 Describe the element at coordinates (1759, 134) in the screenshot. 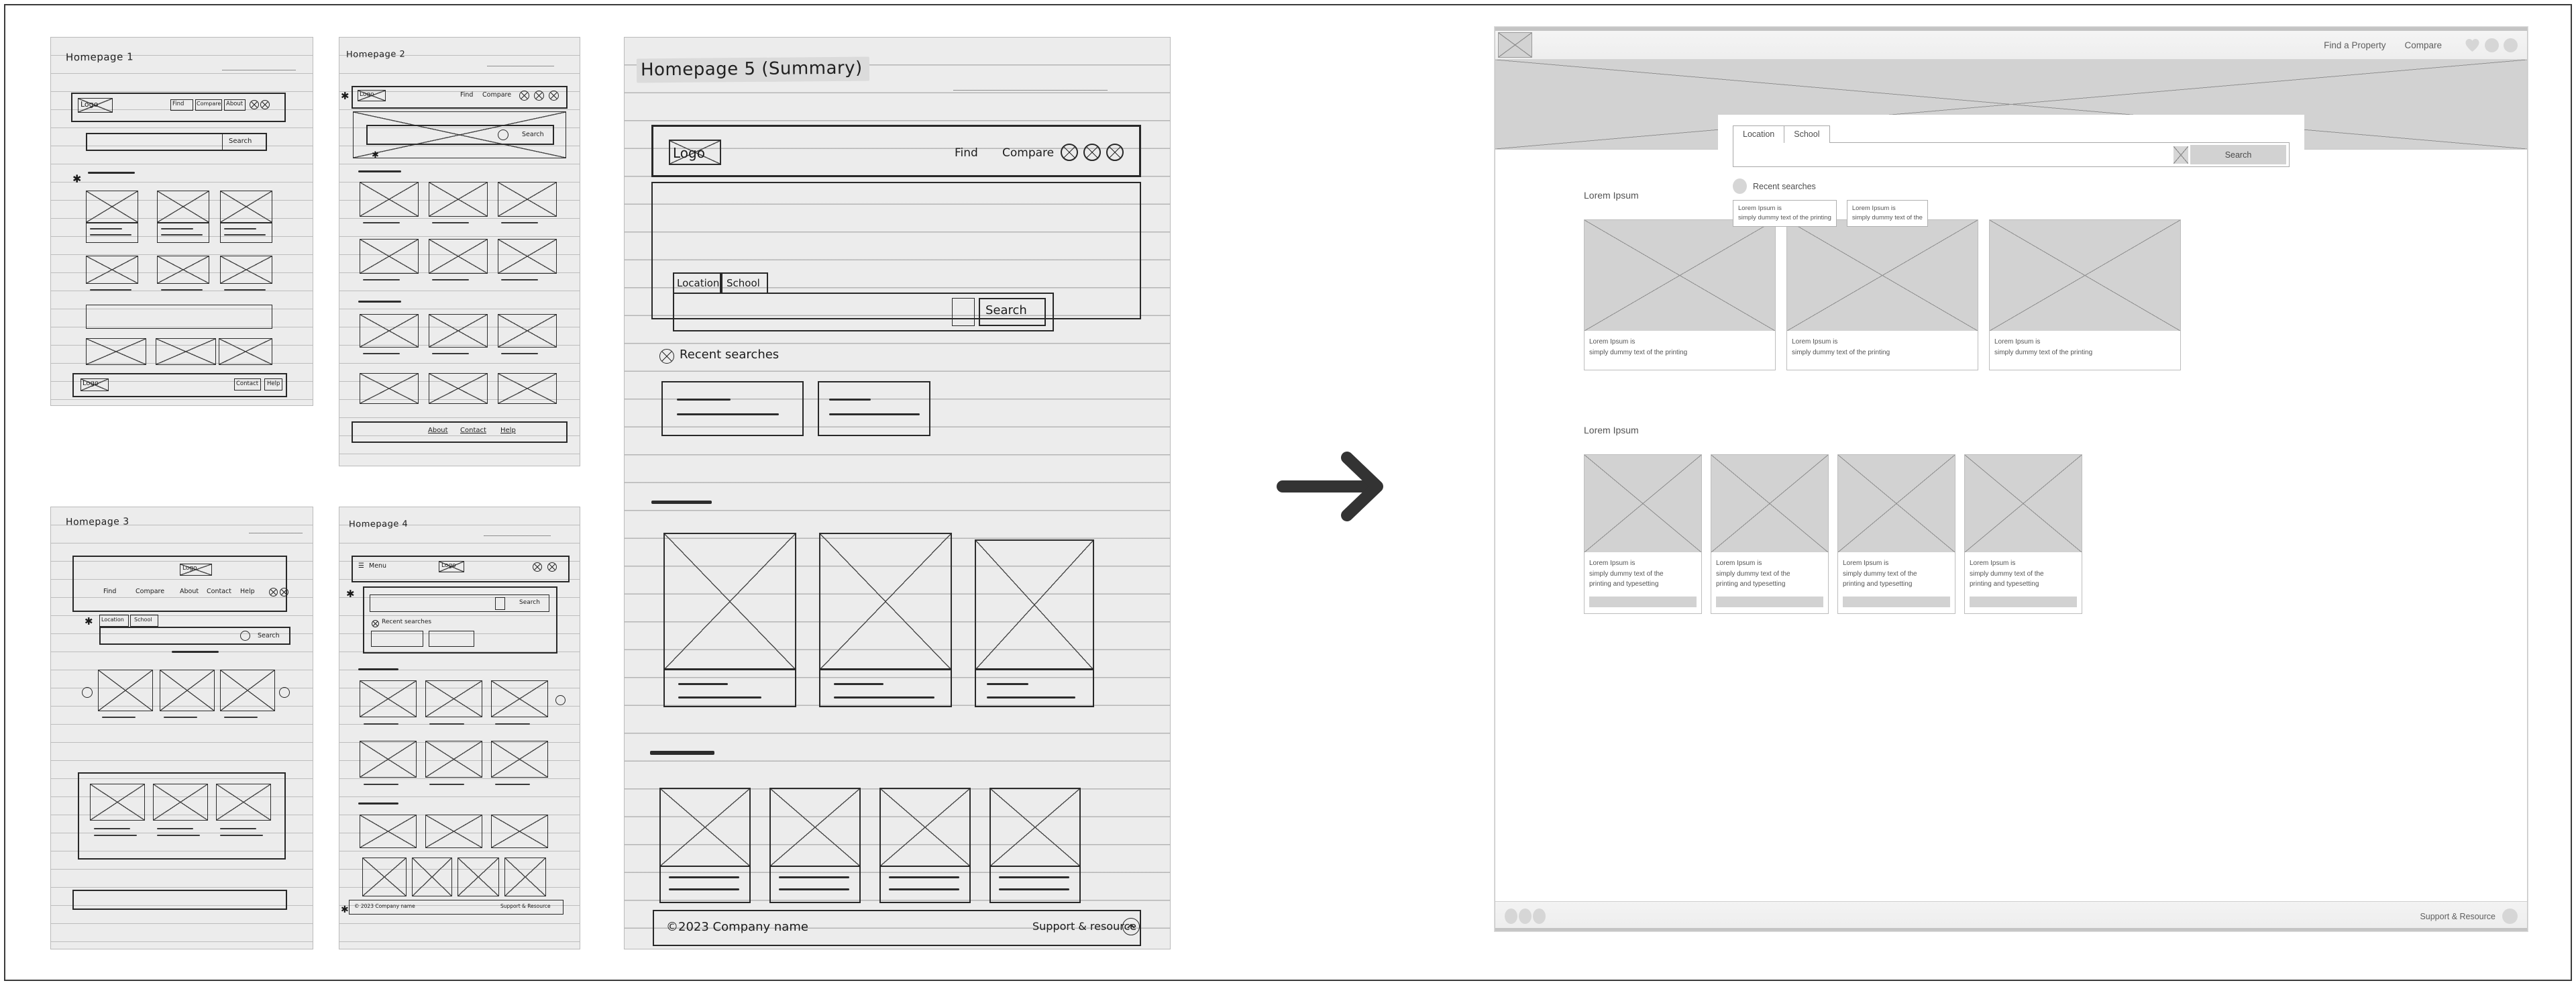

I see `tab-location: Location` at that location.